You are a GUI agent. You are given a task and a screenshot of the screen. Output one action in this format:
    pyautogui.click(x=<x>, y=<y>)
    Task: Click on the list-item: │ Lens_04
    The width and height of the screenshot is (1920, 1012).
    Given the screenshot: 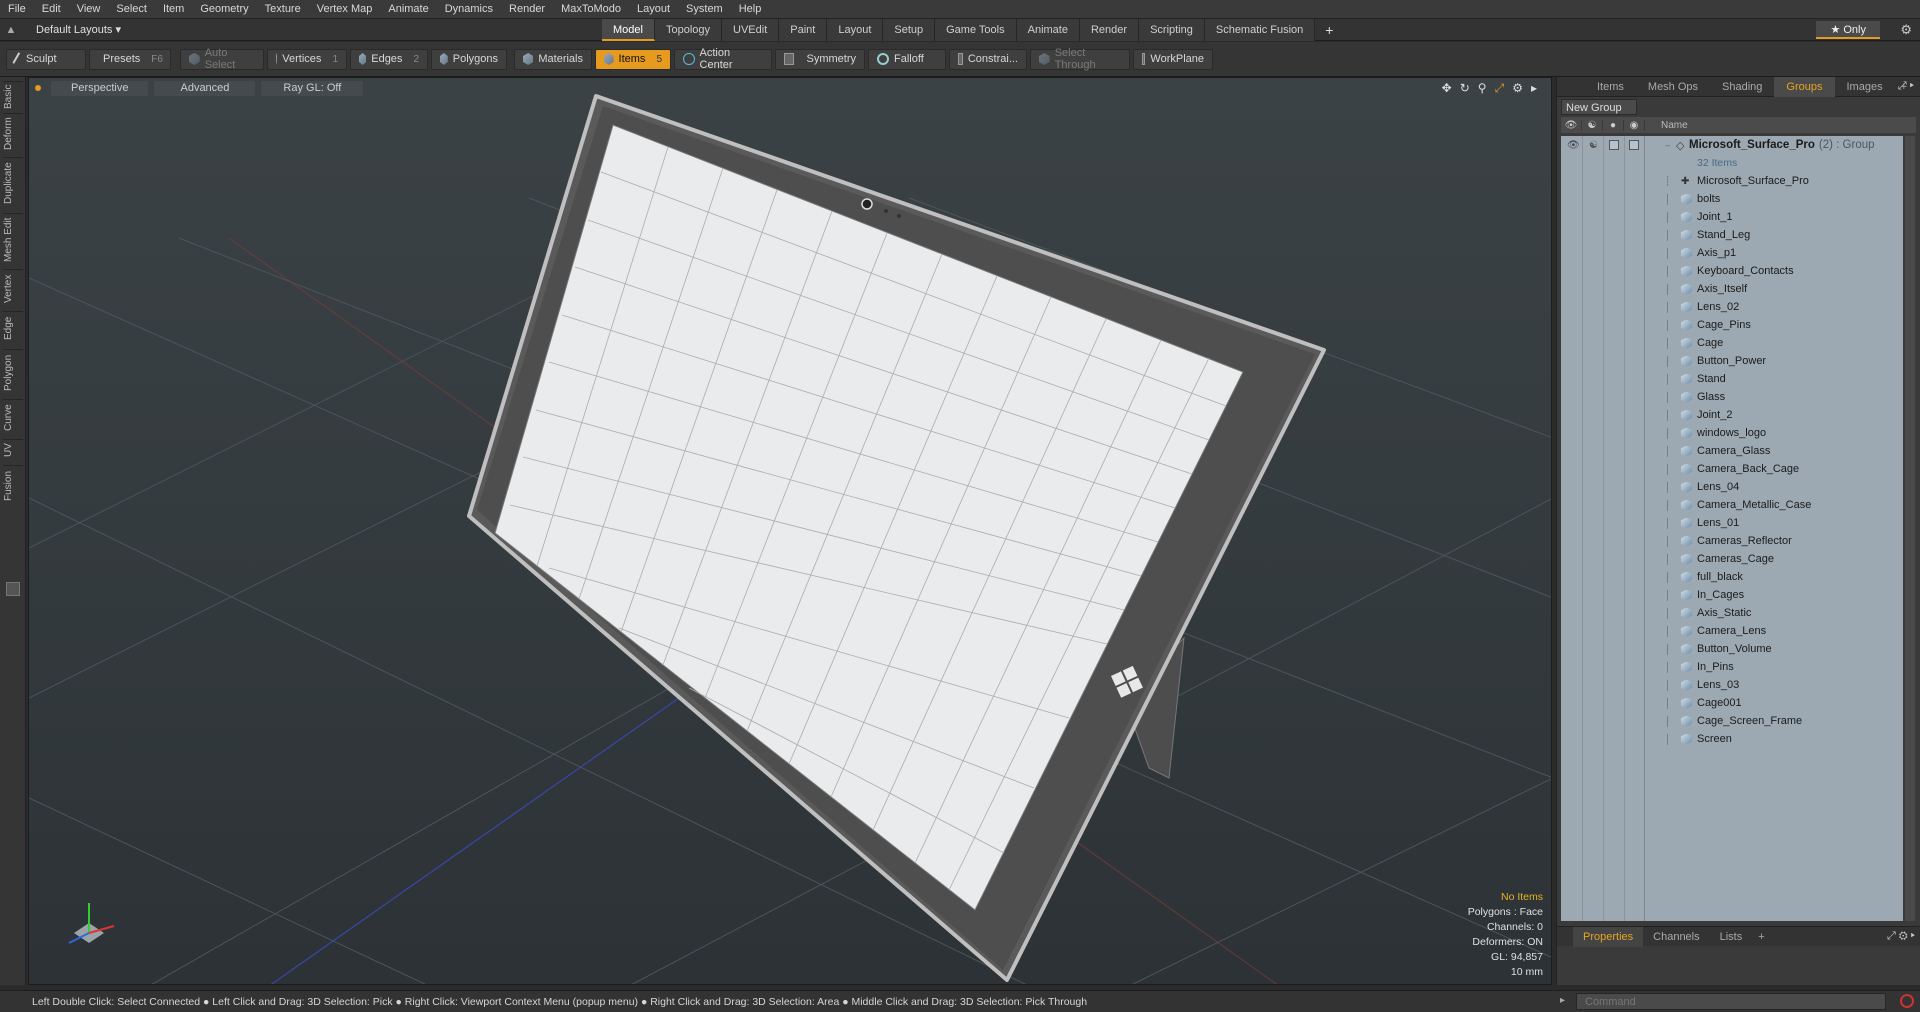 What is the action you would take?
    pyautogui.click(x=1732, y=487)
    